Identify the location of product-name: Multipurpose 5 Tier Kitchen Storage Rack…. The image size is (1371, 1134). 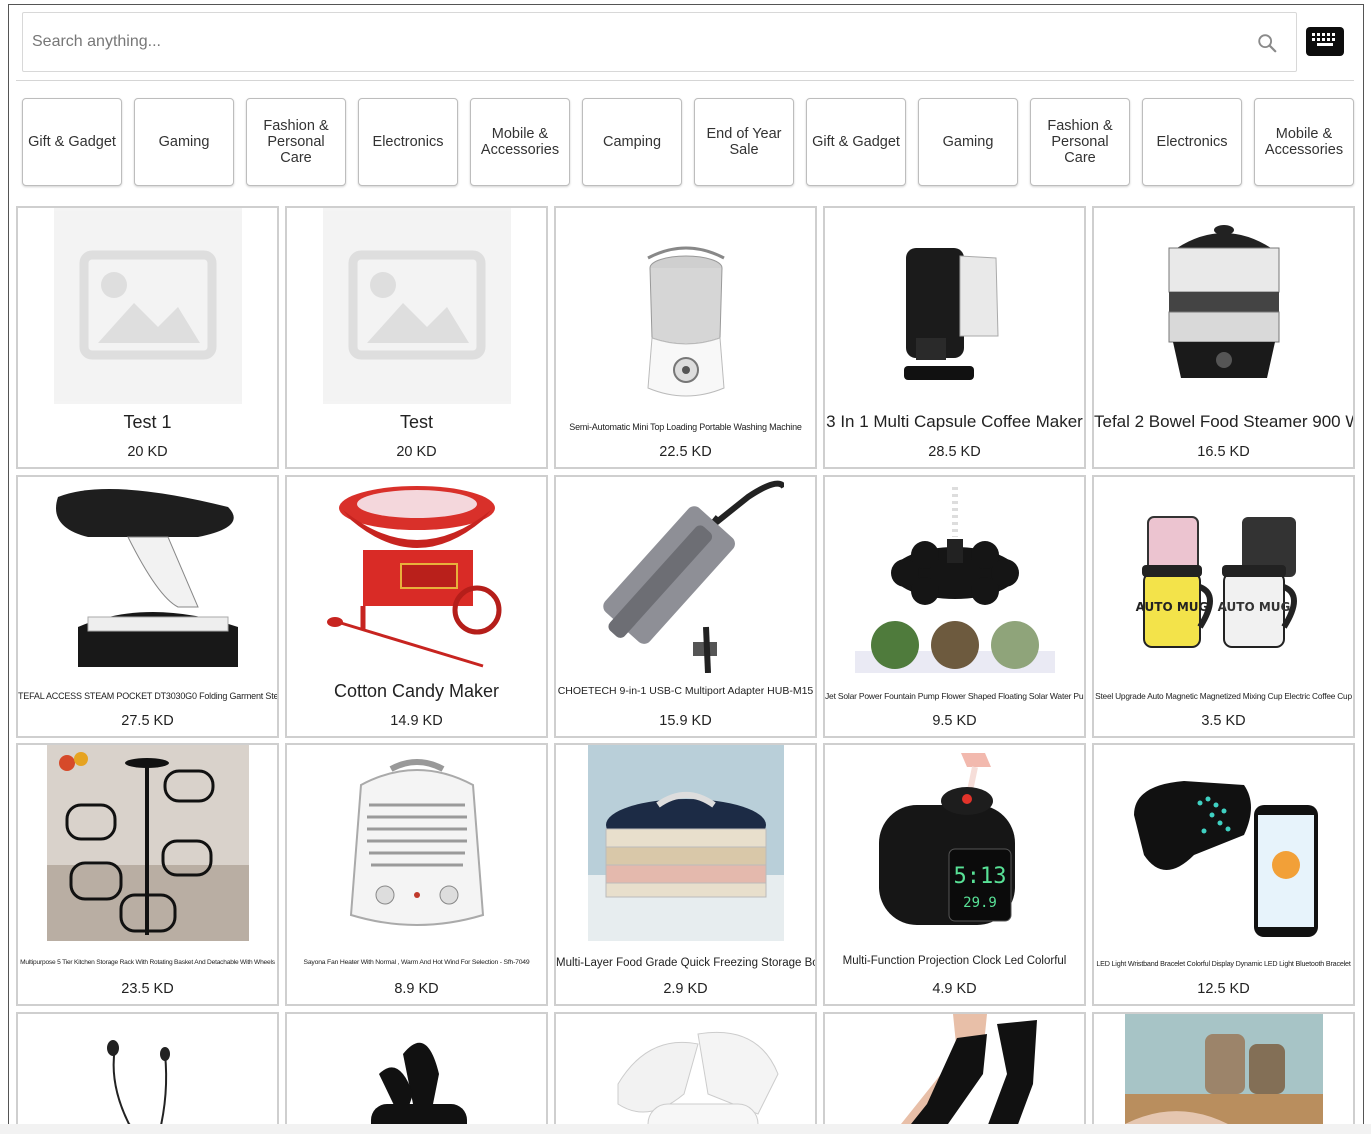
(147, 962).